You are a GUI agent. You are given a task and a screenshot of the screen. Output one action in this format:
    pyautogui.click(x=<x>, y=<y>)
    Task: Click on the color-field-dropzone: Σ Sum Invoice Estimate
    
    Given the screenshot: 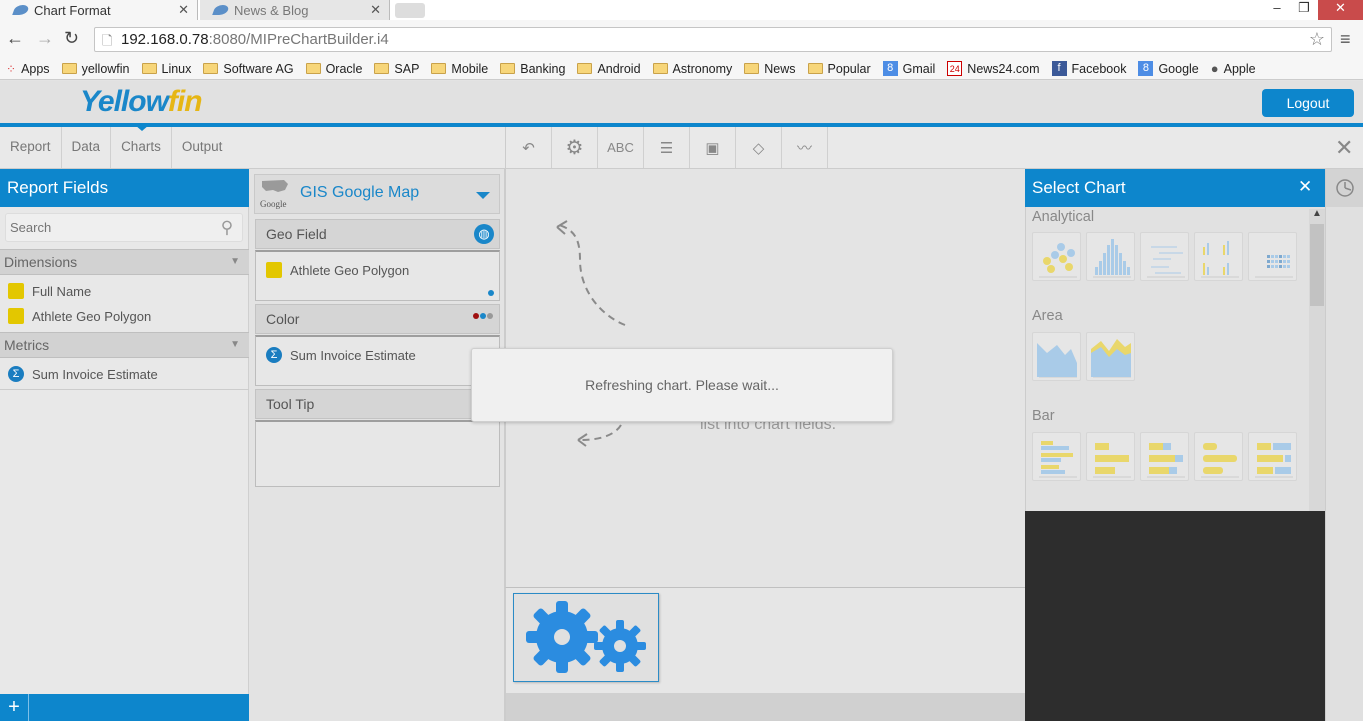 What is the action you would take?
    pyautogui.click(x=377, y=360)
    